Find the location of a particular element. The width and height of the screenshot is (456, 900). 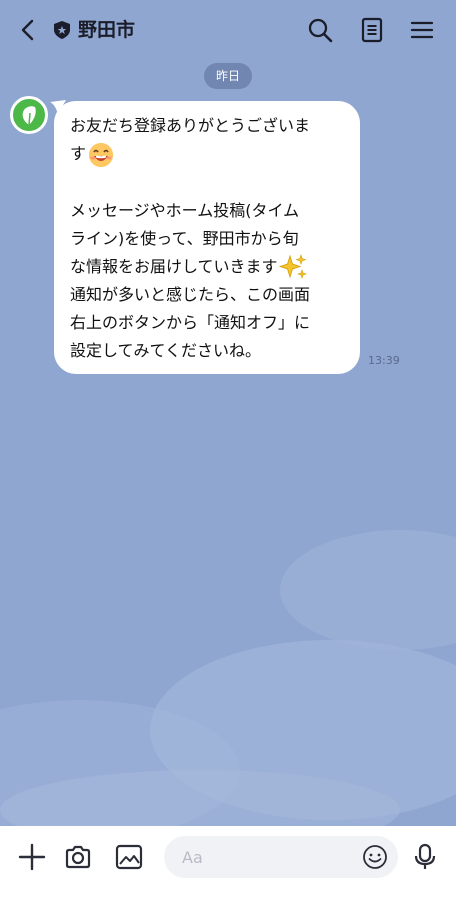

microphone-icon is located at coordinates (425, 857).